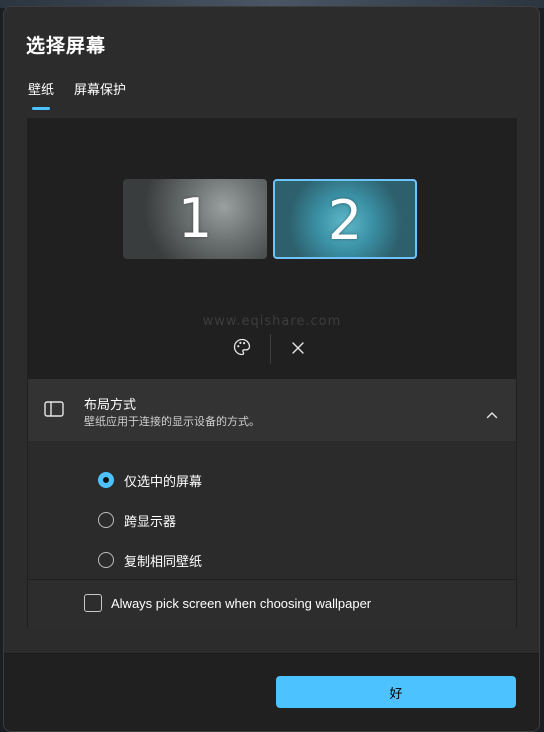 The image size is (544, 732). I want to click on radio-span-monitors: 跨显示器, so click(137, 520).